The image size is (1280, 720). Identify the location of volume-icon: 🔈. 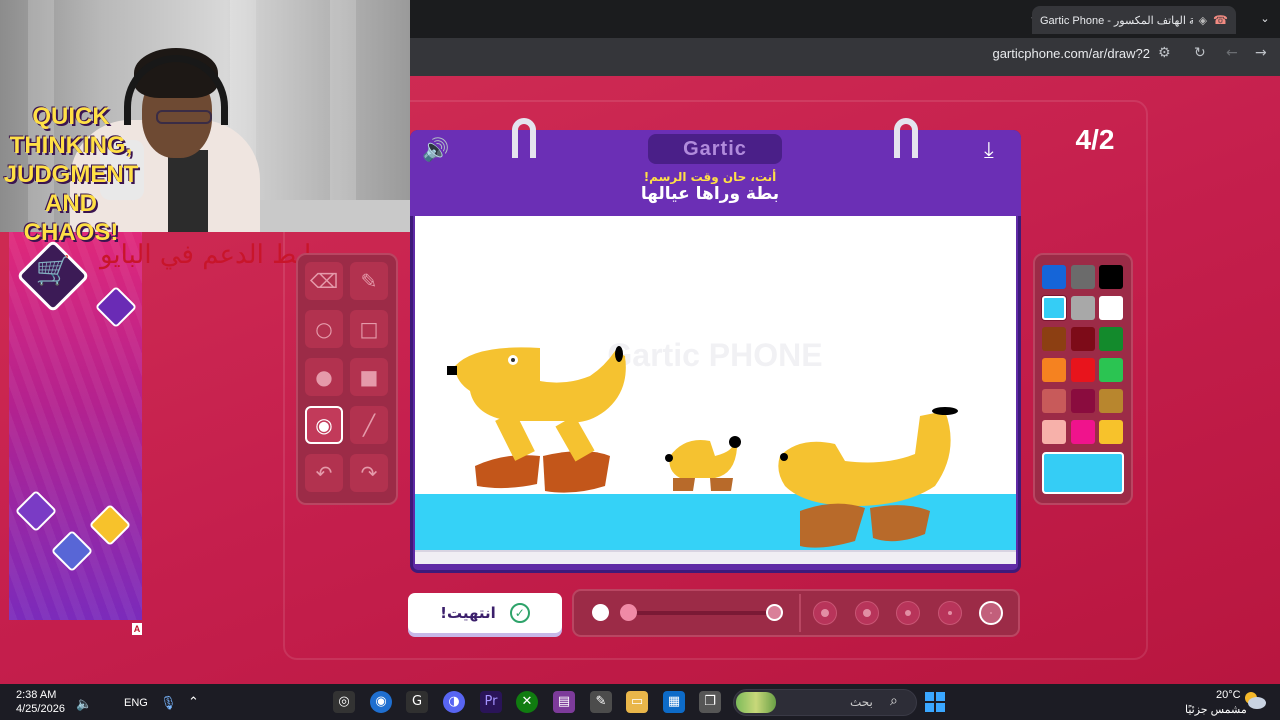
(84, 704).